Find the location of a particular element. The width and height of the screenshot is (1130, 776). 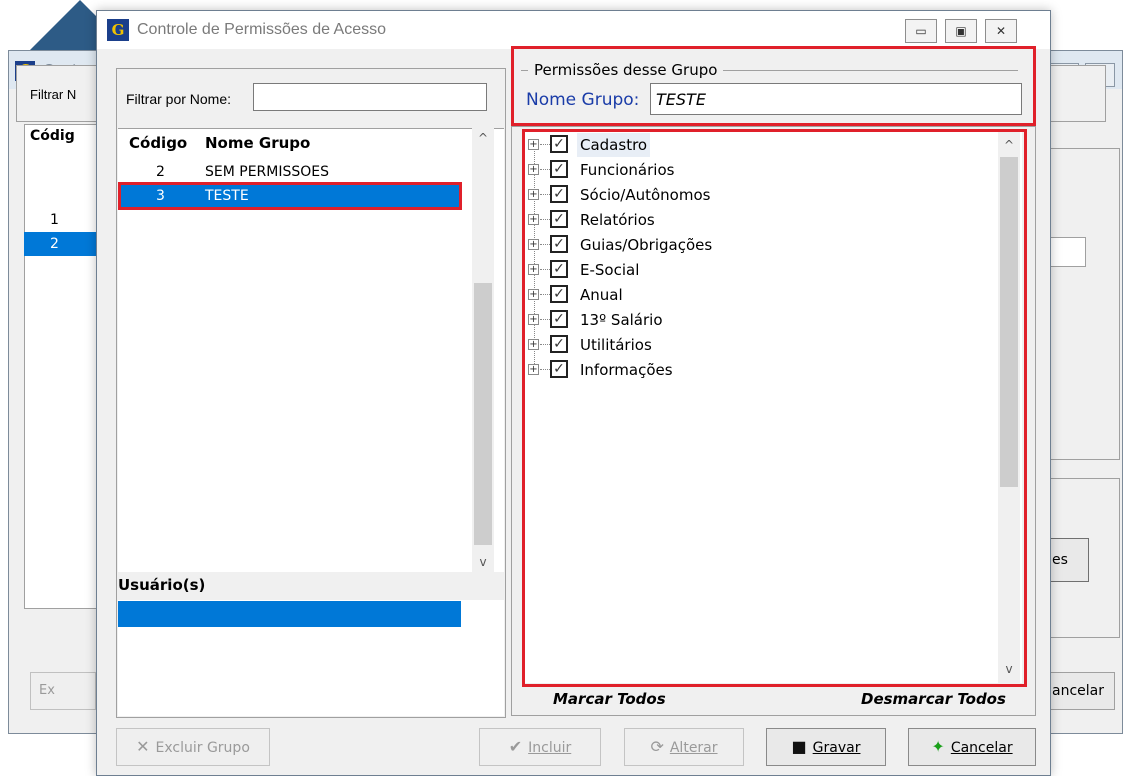

app-logo-icon: G is located at coordinates (118, 30).